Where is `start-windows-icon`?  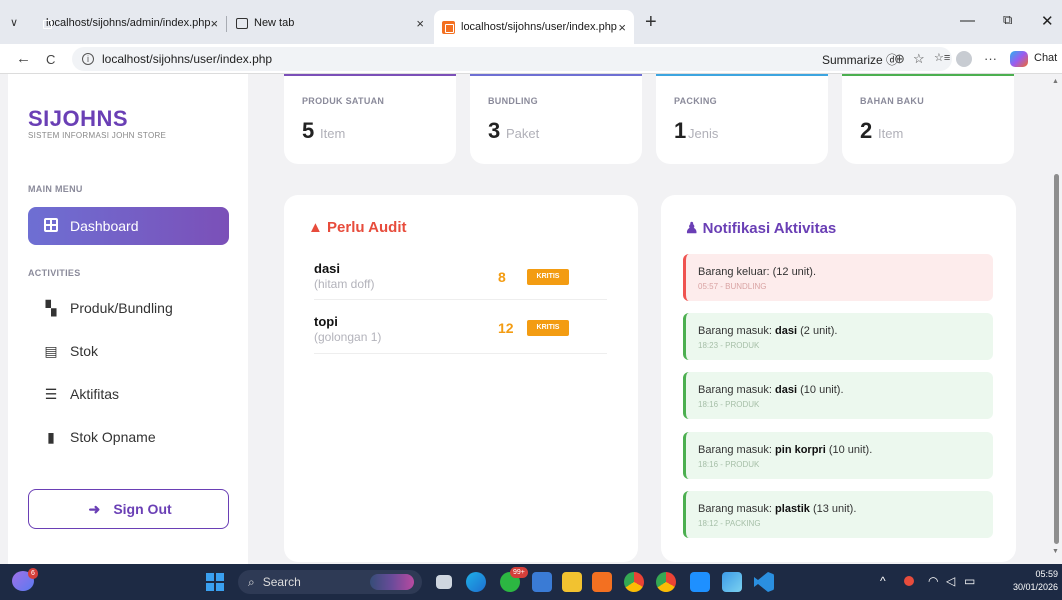 start-windows-icon is located at coordinates (215, 582).